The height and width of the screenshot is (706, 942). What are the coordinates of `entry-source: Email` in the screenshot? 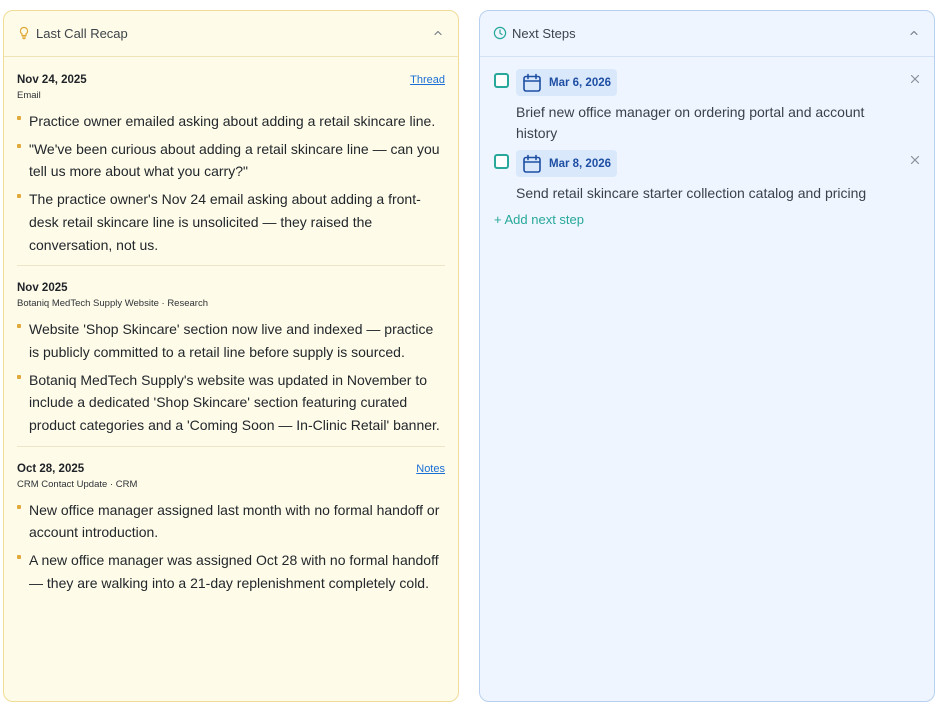 It's located at (29, 95).